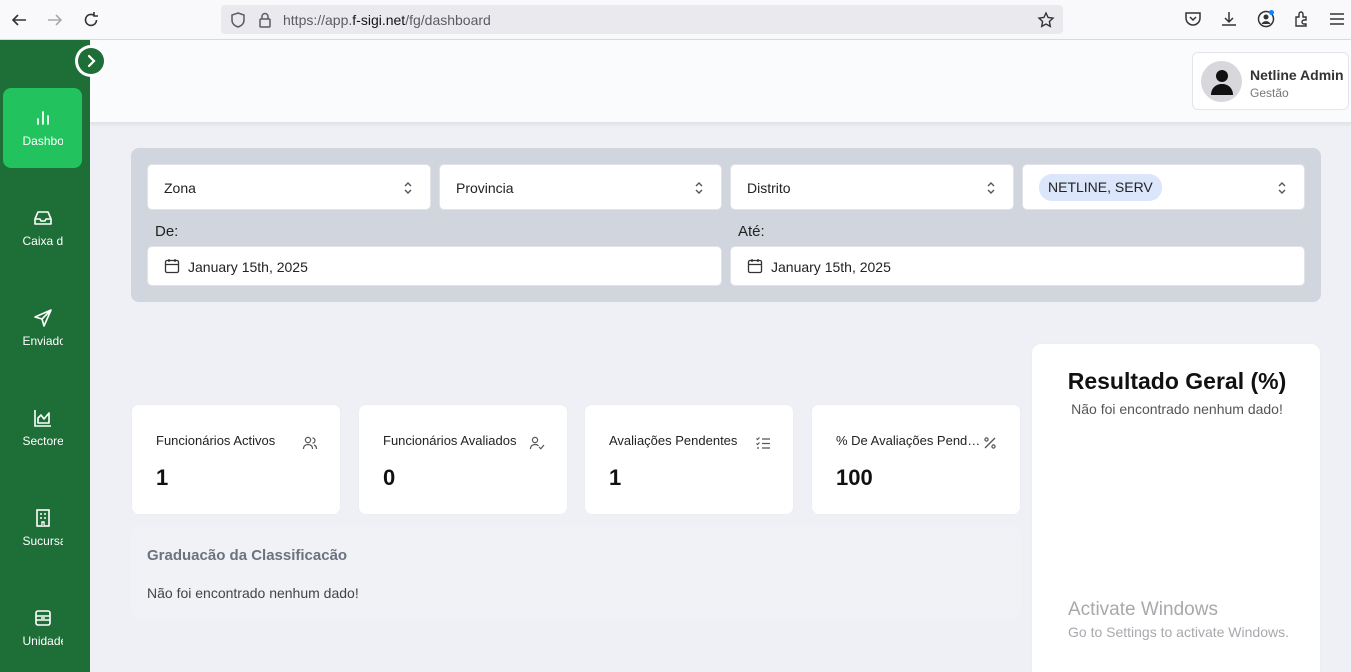 This screenshot has width=1351, height=672. I want to click on distrito-select-label: Distrito, so click(769, 188).